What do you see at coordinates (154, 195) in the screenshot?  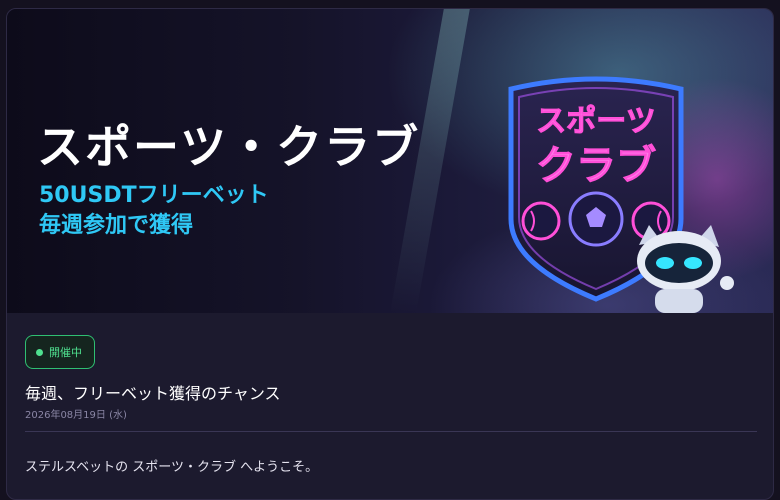 I see `banner-subtitle-line1: 50USDTフリーベット` at bounding box center [154, 195].